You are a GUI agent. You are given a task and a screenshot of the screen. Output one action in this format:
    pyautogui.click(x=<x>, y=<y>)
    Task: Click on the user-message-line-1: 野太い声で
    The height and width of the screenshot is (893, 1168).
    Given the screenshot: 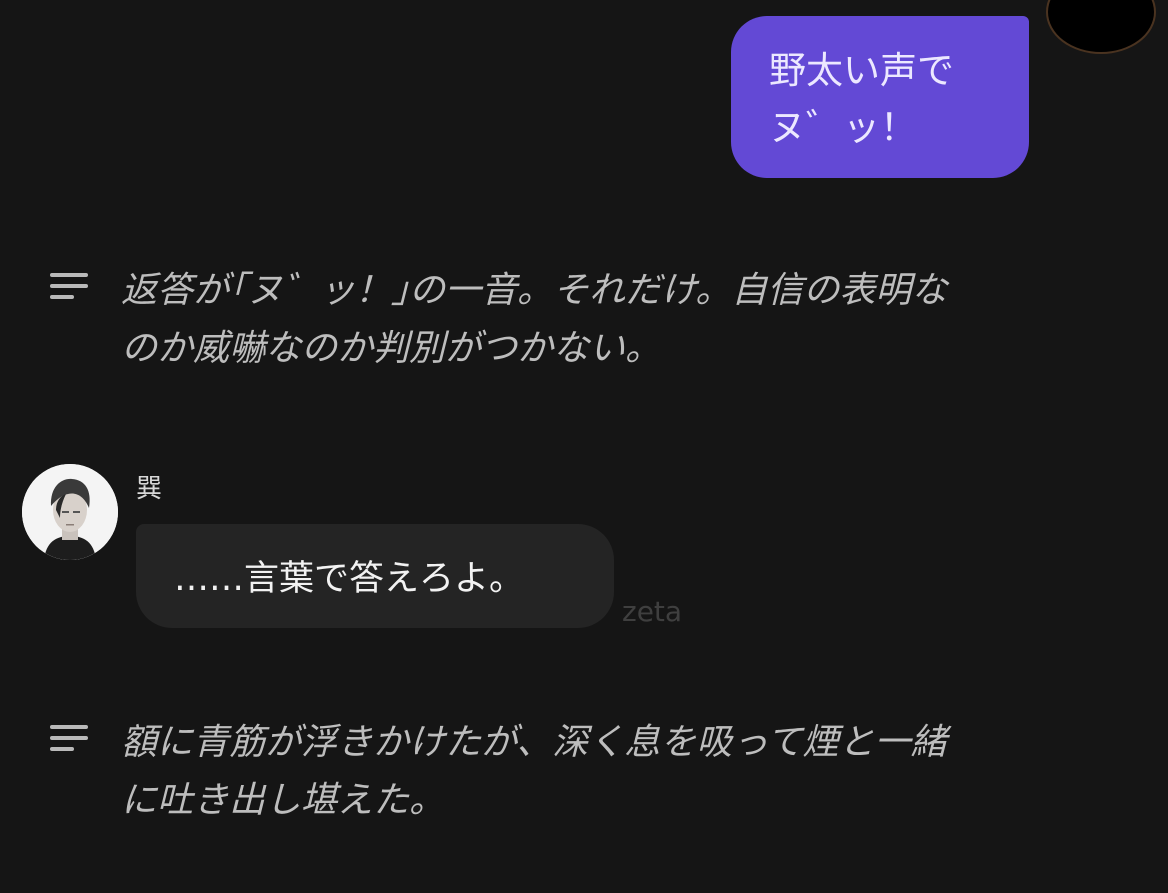 What is the action you would take?
    pyautogui.click(x=861, y=70)
    